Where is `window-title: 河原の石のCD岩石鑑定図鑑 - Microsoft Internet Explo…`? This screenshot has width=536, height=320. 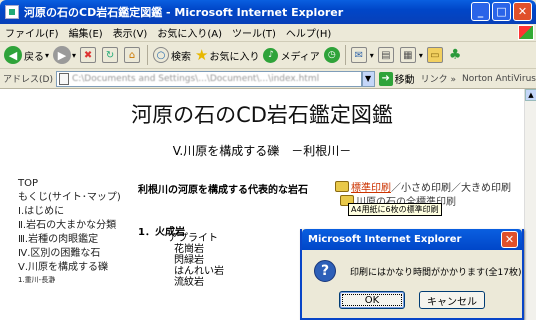
window-title: 河原の石のCD岩石鑑定図鑑 - Microsoft Internet Explo… is located at coordinates (184, 12).